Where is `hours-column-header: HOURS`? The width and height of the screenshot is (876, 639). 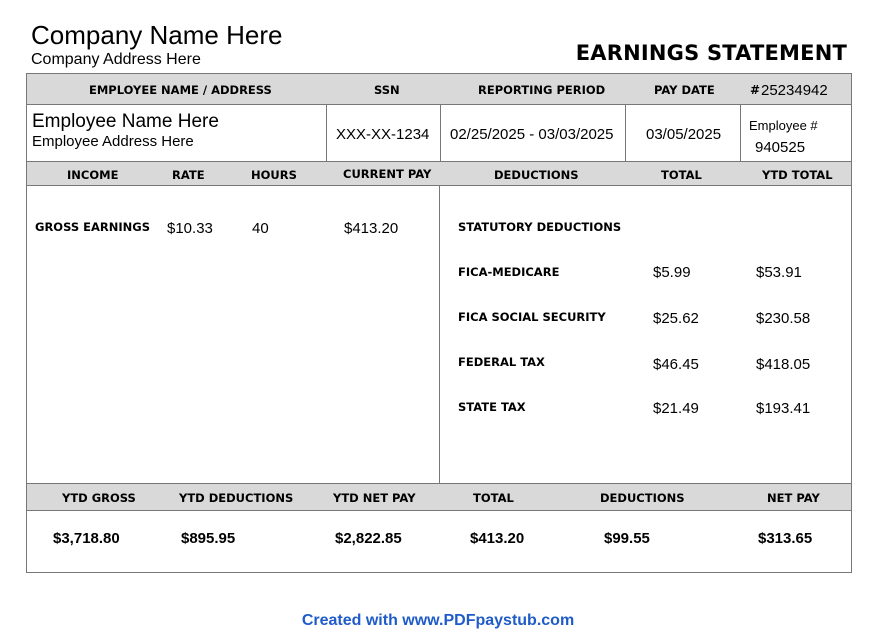 hours-column-header: HOURS is located at coordinates (274, 175).